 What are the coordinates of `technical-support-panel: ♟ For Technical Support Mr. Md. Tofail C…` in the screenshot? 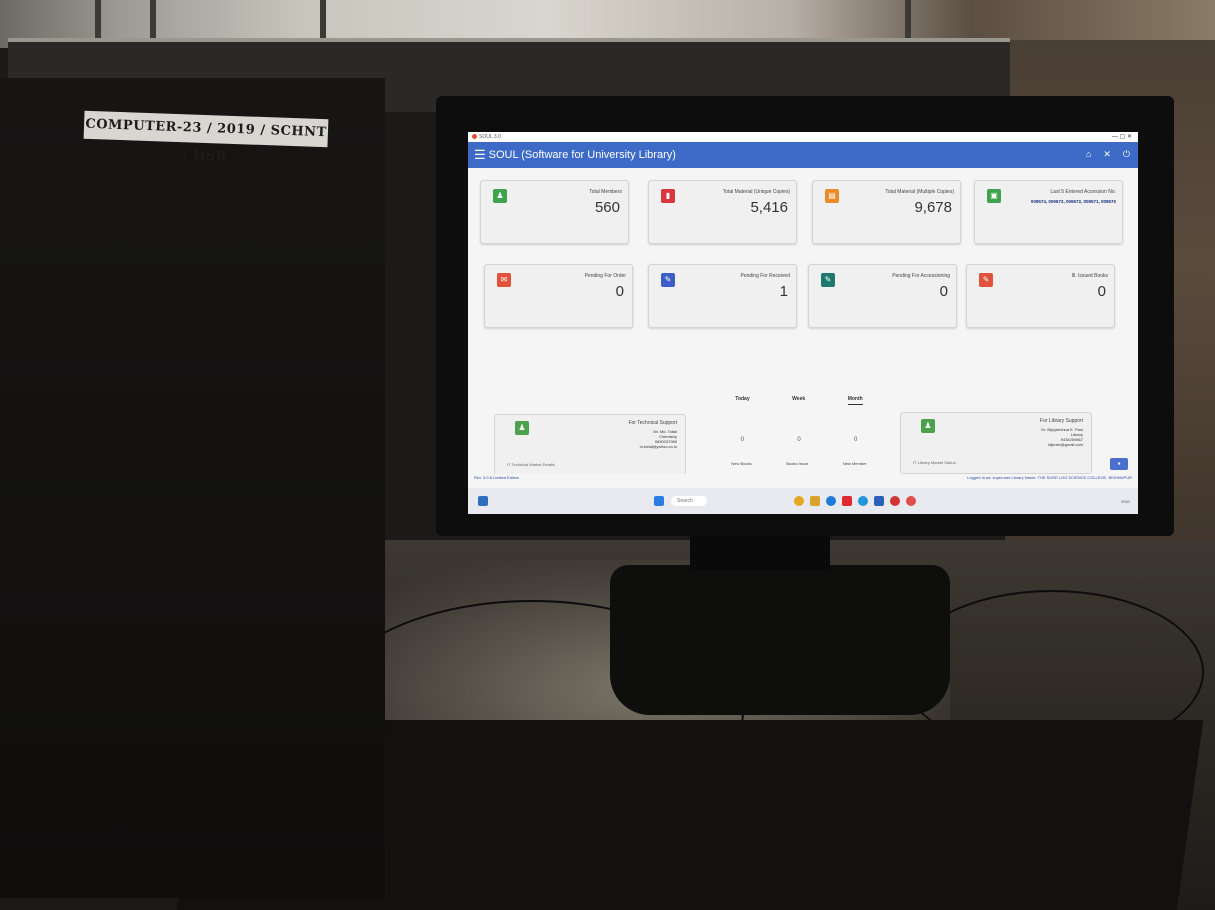 It's located at (590, 445).